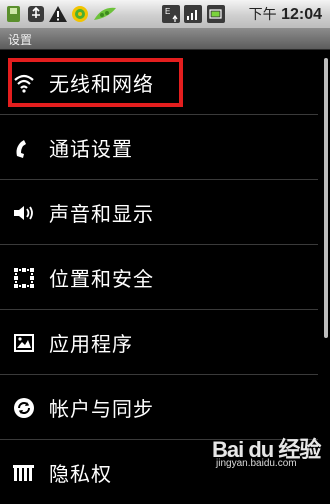 This screenshot has width=330, height=504. What do you see at coordinates (80, 14) in the screenshot?
I see `smiley-icon` at bounding box center [80, 14].